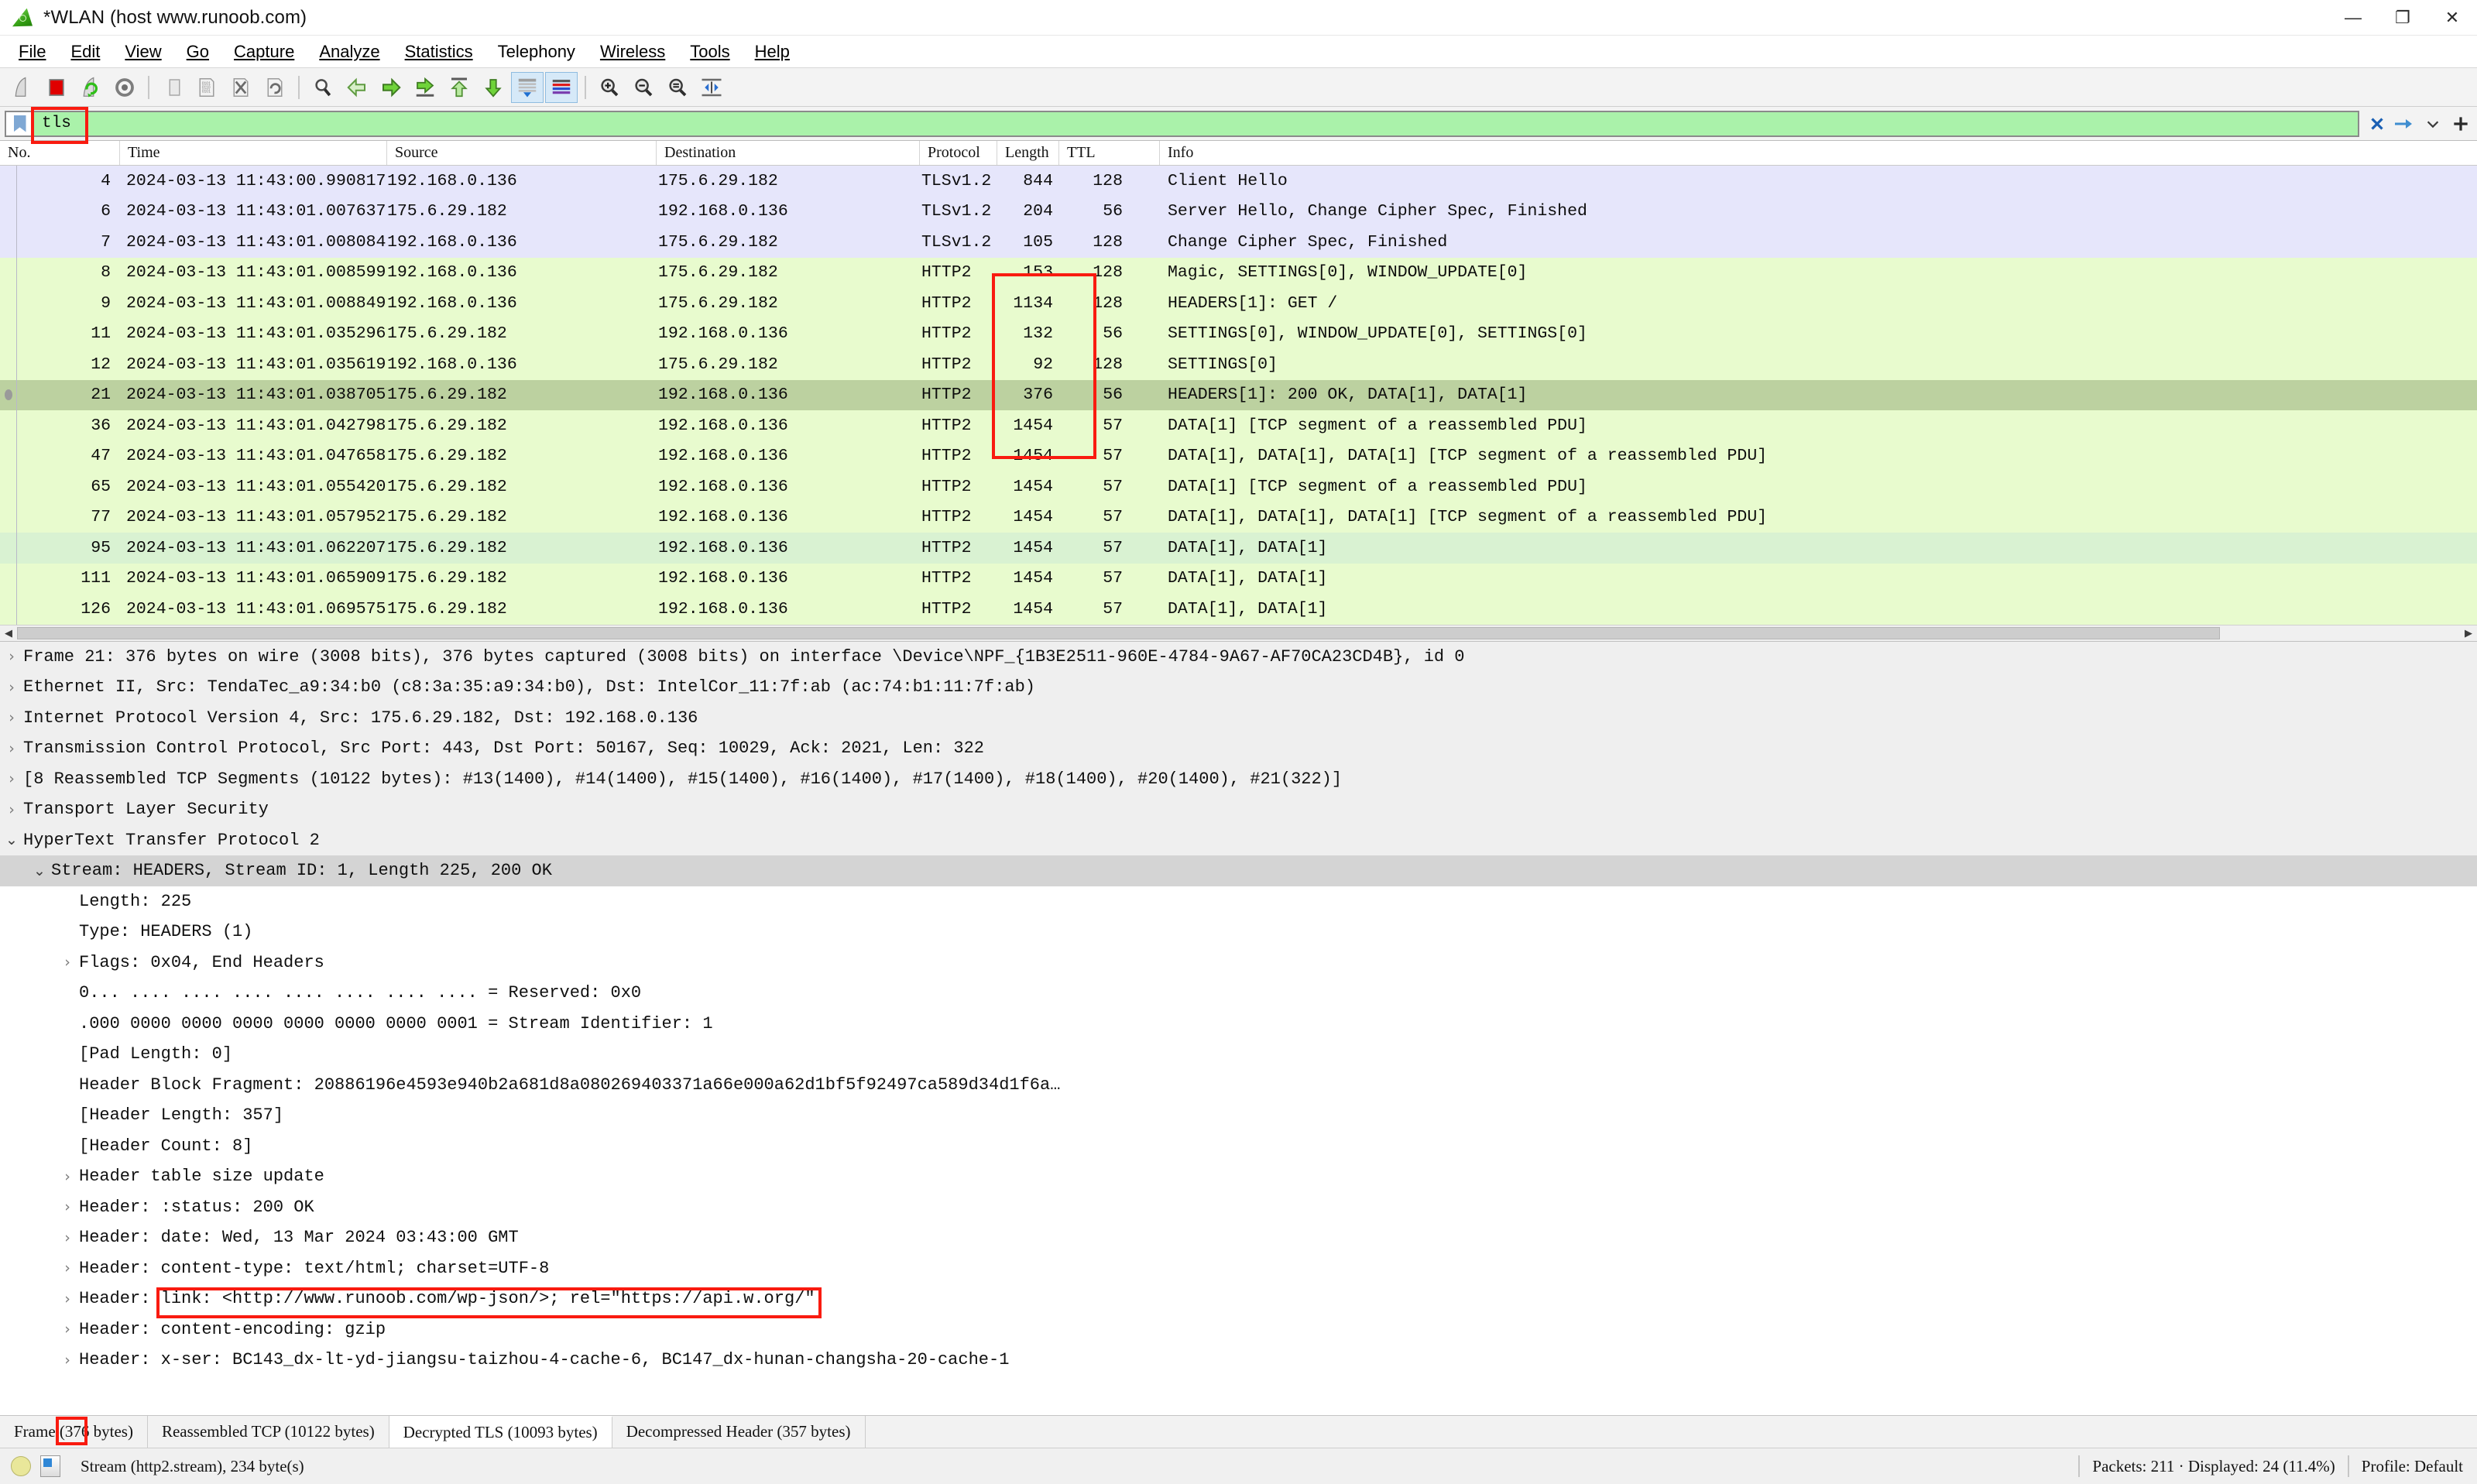  Describe the element at coordinates (23, 87) in the screenshot. I see `start-capture-button` at that location.